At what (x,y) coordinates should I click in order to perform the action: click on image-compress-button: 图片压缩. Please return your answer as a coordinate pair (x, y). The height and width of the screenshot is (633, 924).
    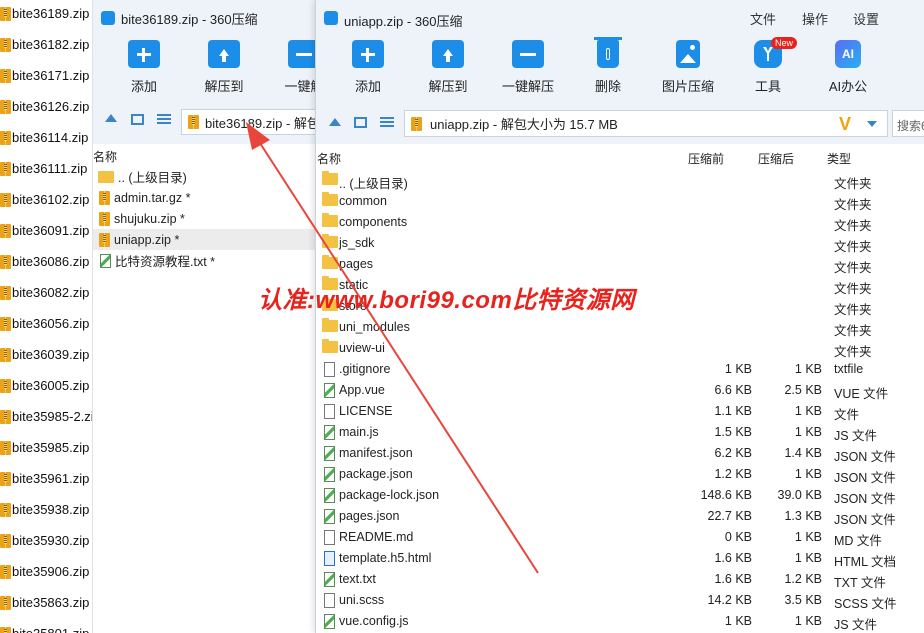
    Looking at the image, I should click on (688, 69).